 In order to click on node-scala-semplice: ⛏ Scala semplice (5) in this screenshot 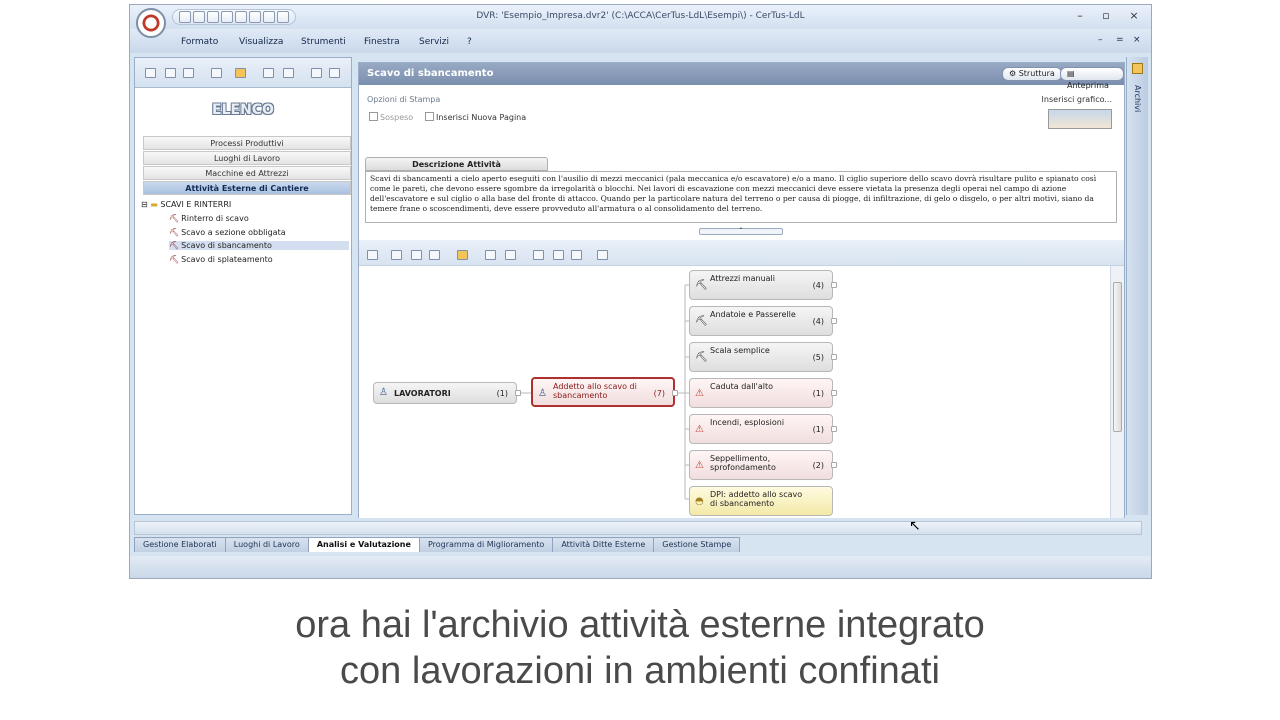, I will do `click(763, 357)`.